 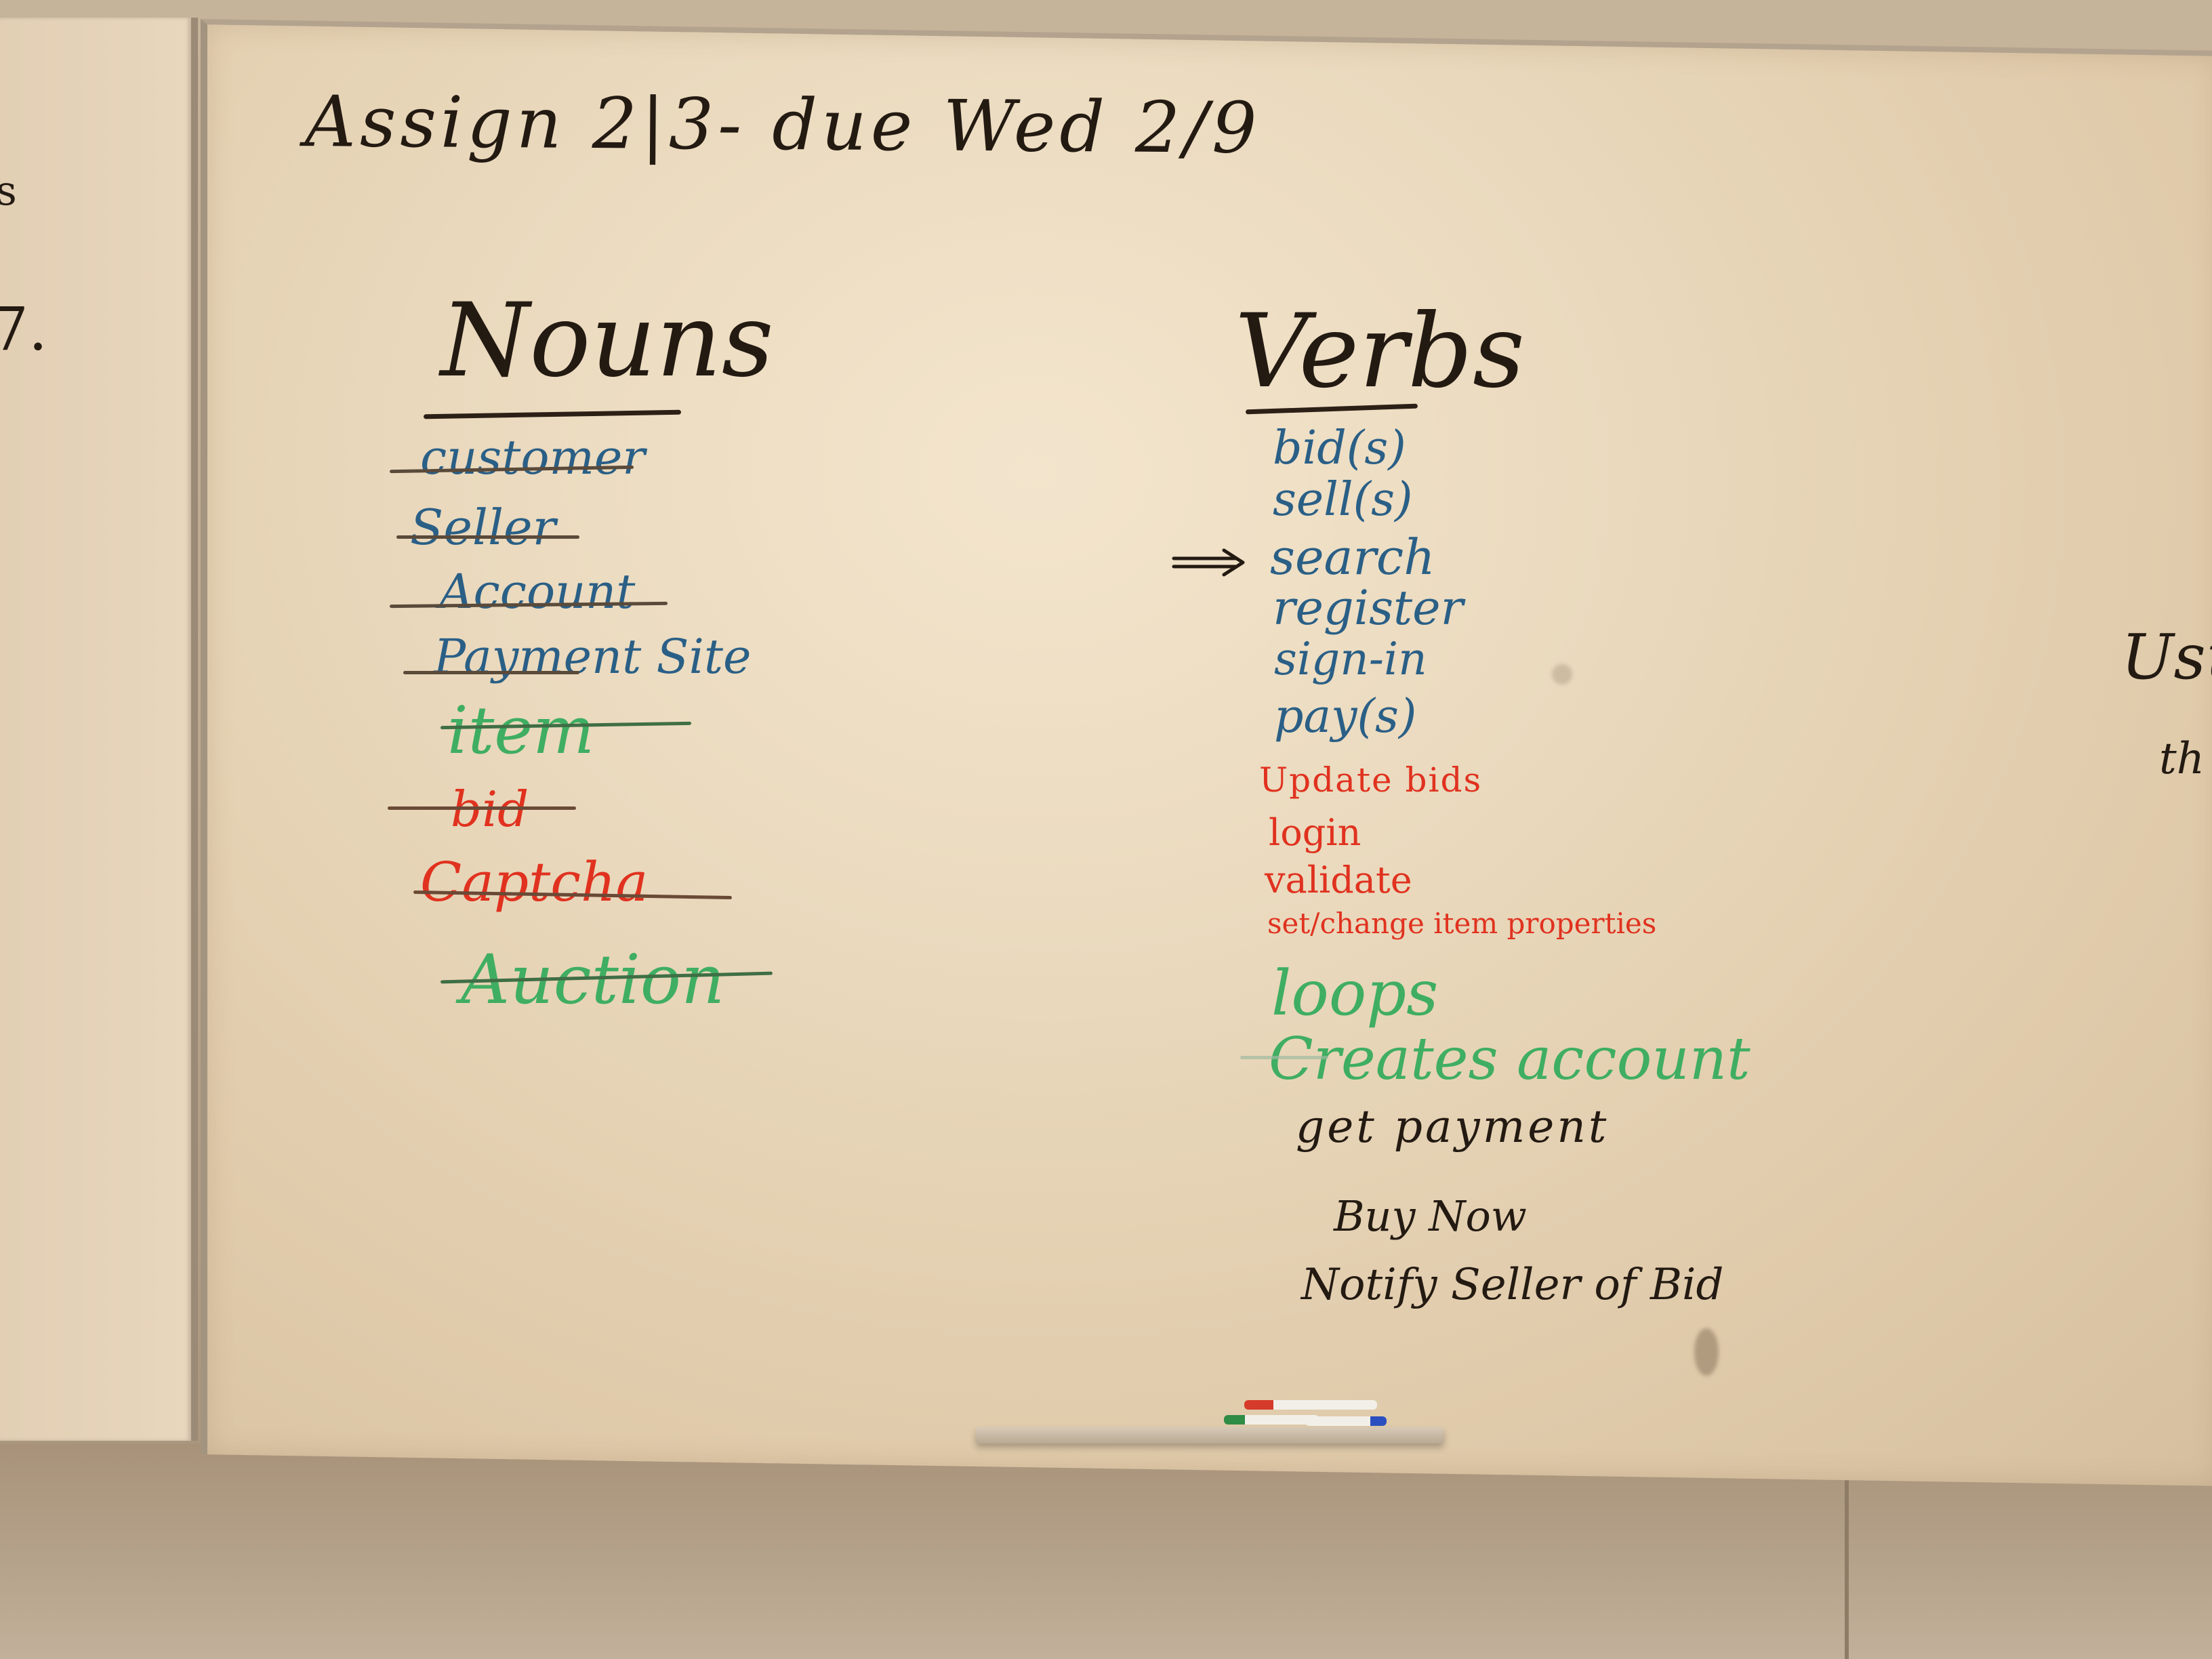 I want to click on verb-item: get payment, so click(x=1453, y=1127).